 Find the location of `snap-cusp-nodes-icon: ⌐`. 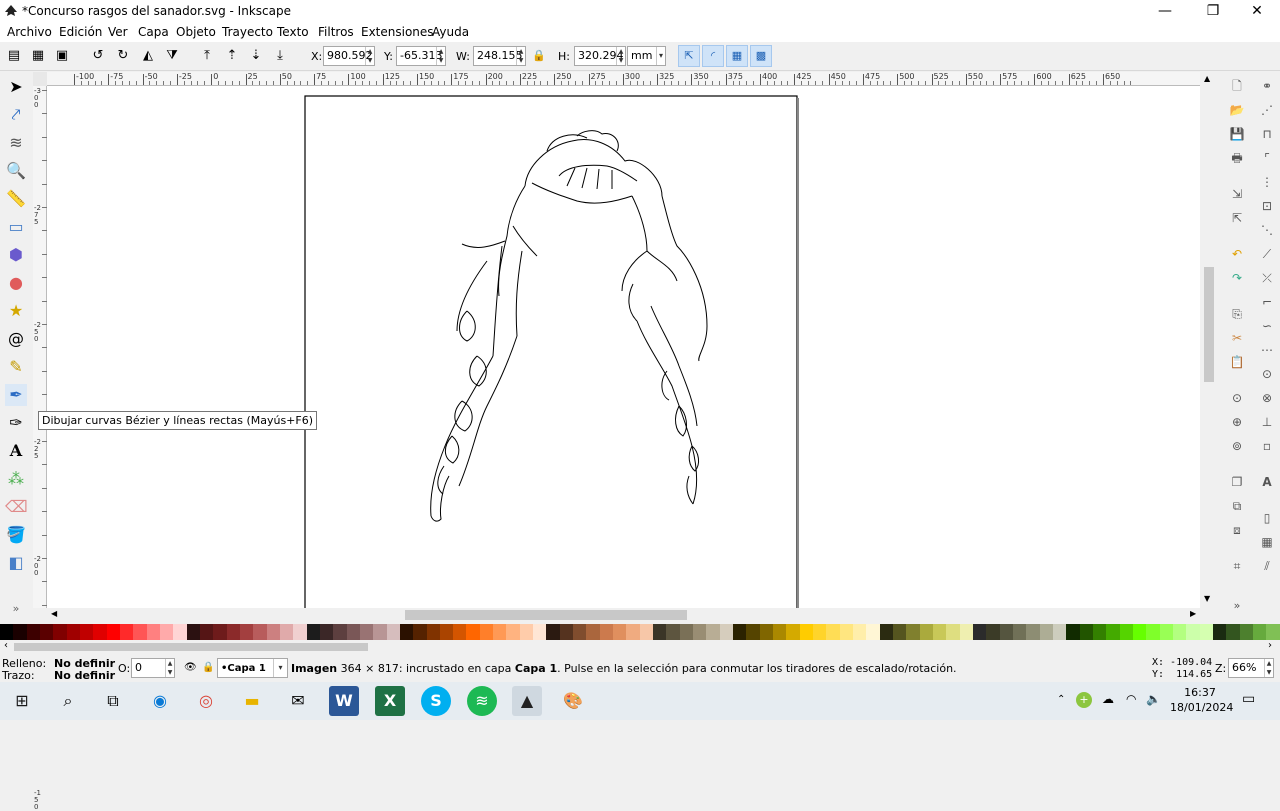

snap-cusp-nodes-icon: ⌐ is located at coordinates (1267, 302).